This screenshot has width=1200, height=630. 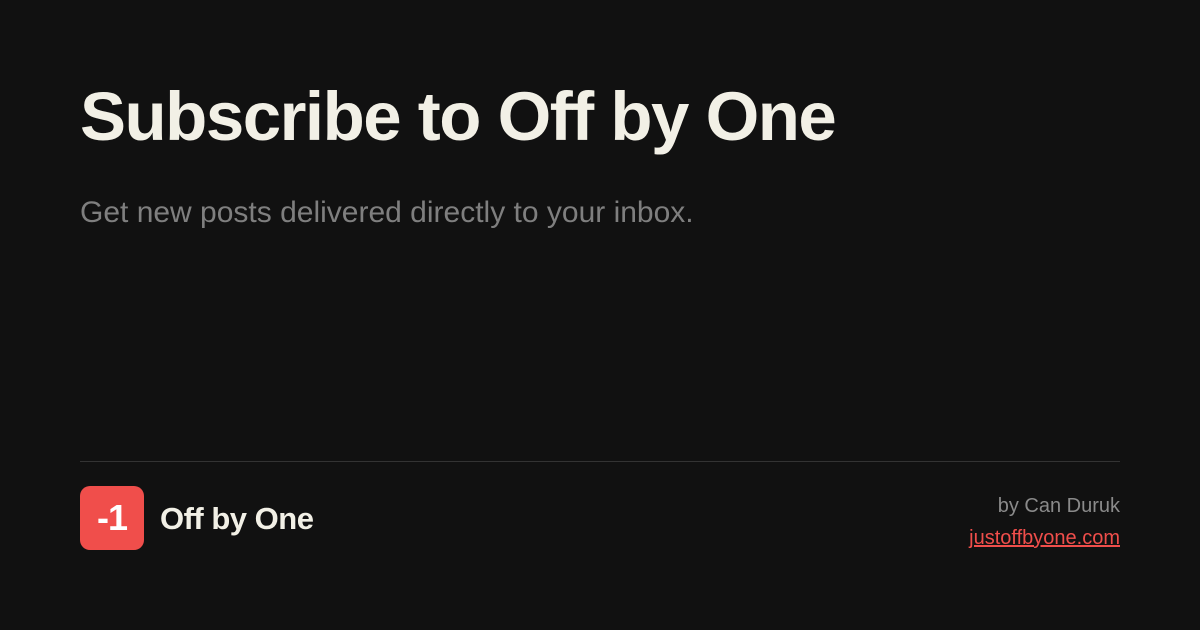 I want to click on site-link: justoffbyone.com, so click(x=1044, y=538).